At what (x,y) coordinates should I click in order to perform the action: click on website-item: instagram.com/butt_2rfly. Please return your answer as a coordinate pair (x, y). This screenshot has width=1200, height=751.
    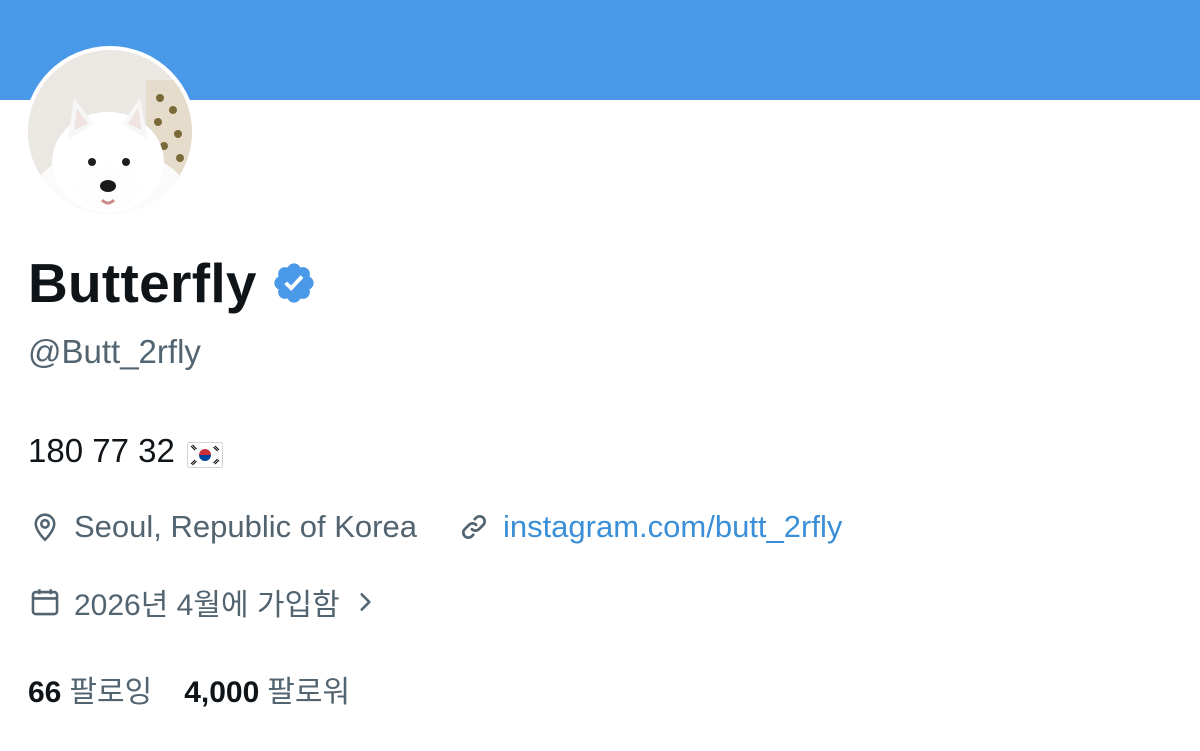
    Looking at the image, I should click on (649, 527).